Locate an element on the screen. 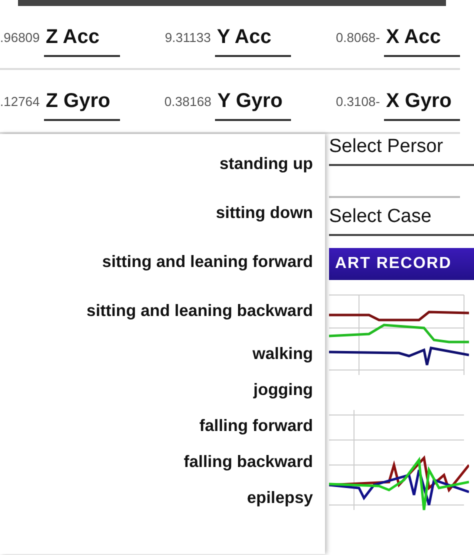 This screenshot has width=474, height=555. dropdown-item: jogging is located at coordinates (289, 390).